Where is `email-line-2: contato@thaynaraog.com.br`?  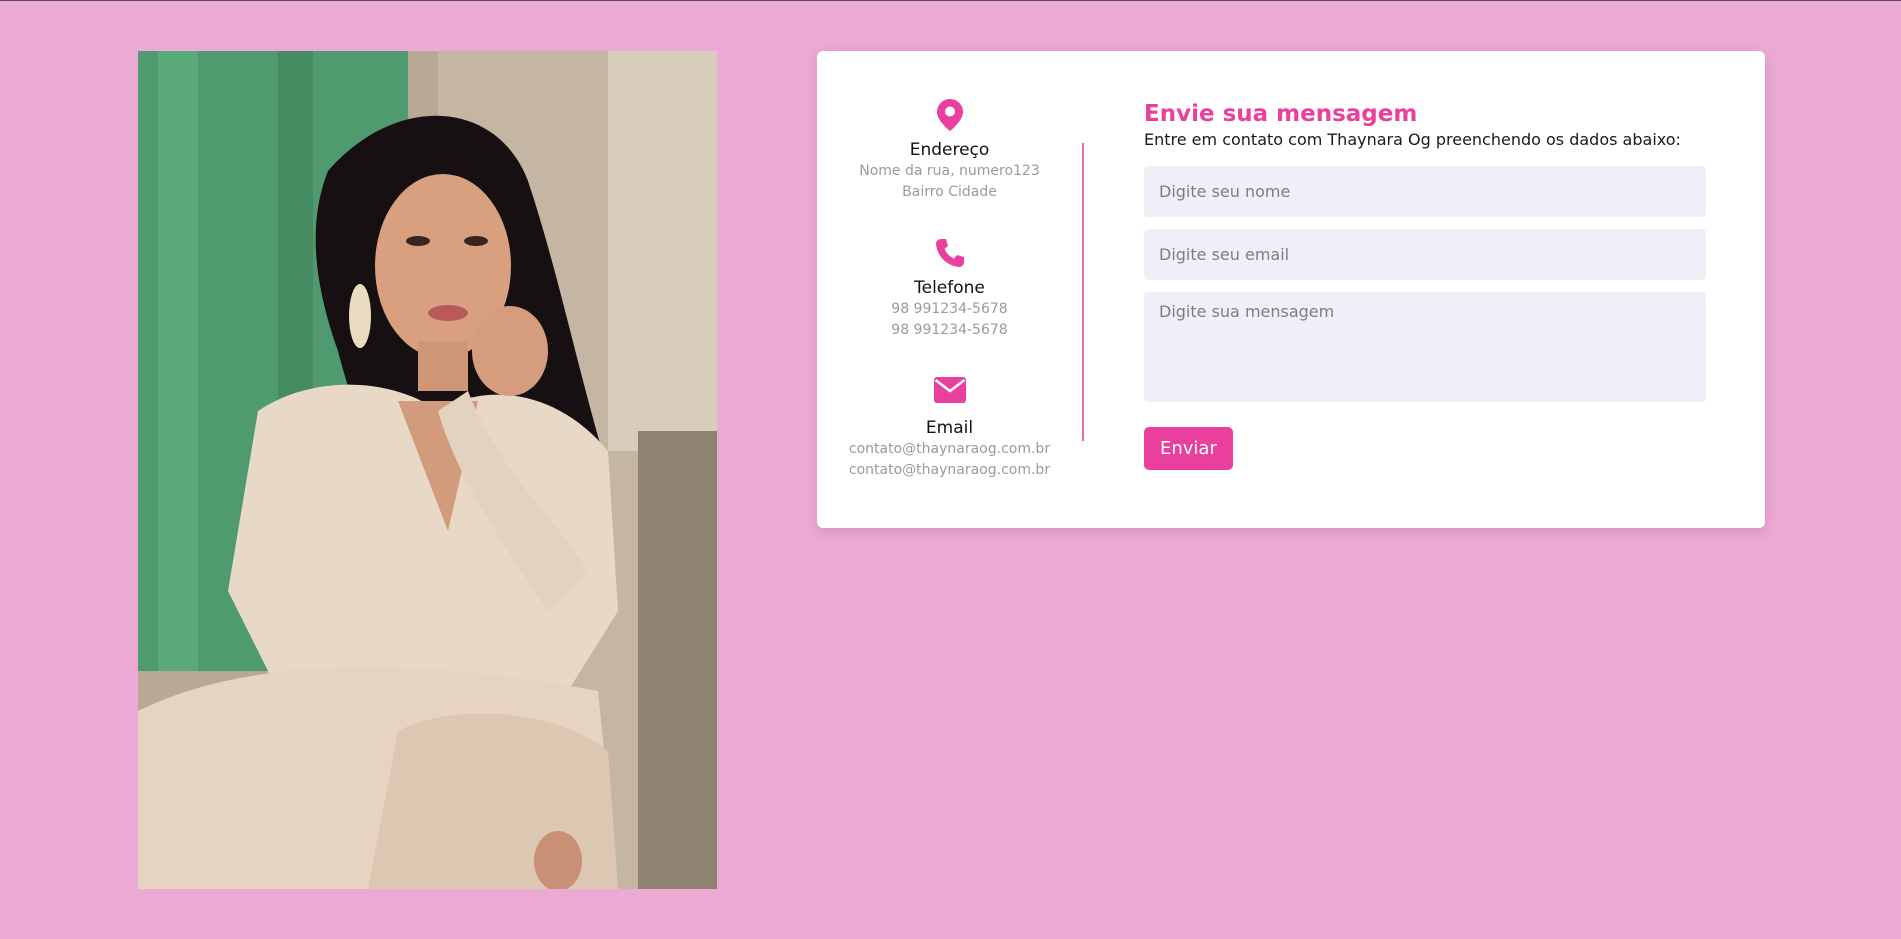
email-line-2: contato@thaynaraog.com.br is located at coordinates (949, 470).